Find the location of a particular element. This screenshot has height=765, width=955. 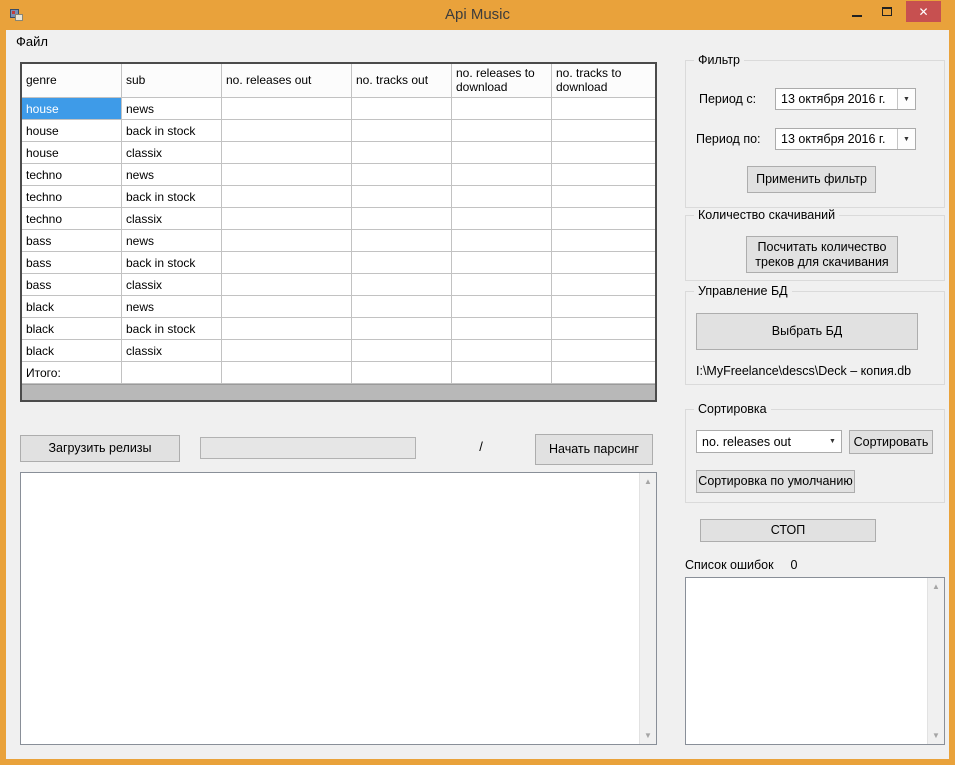

db-group-title: Управление БД is located at coordinates (743, 291).